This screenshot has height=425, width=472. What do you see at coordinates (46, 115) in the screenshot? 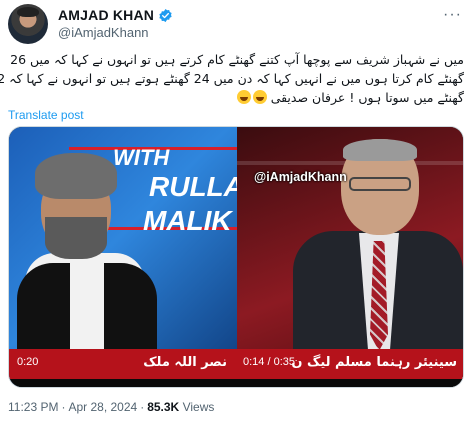
I see `translate-post-link: Translate post` at bounding box center [46, 115].